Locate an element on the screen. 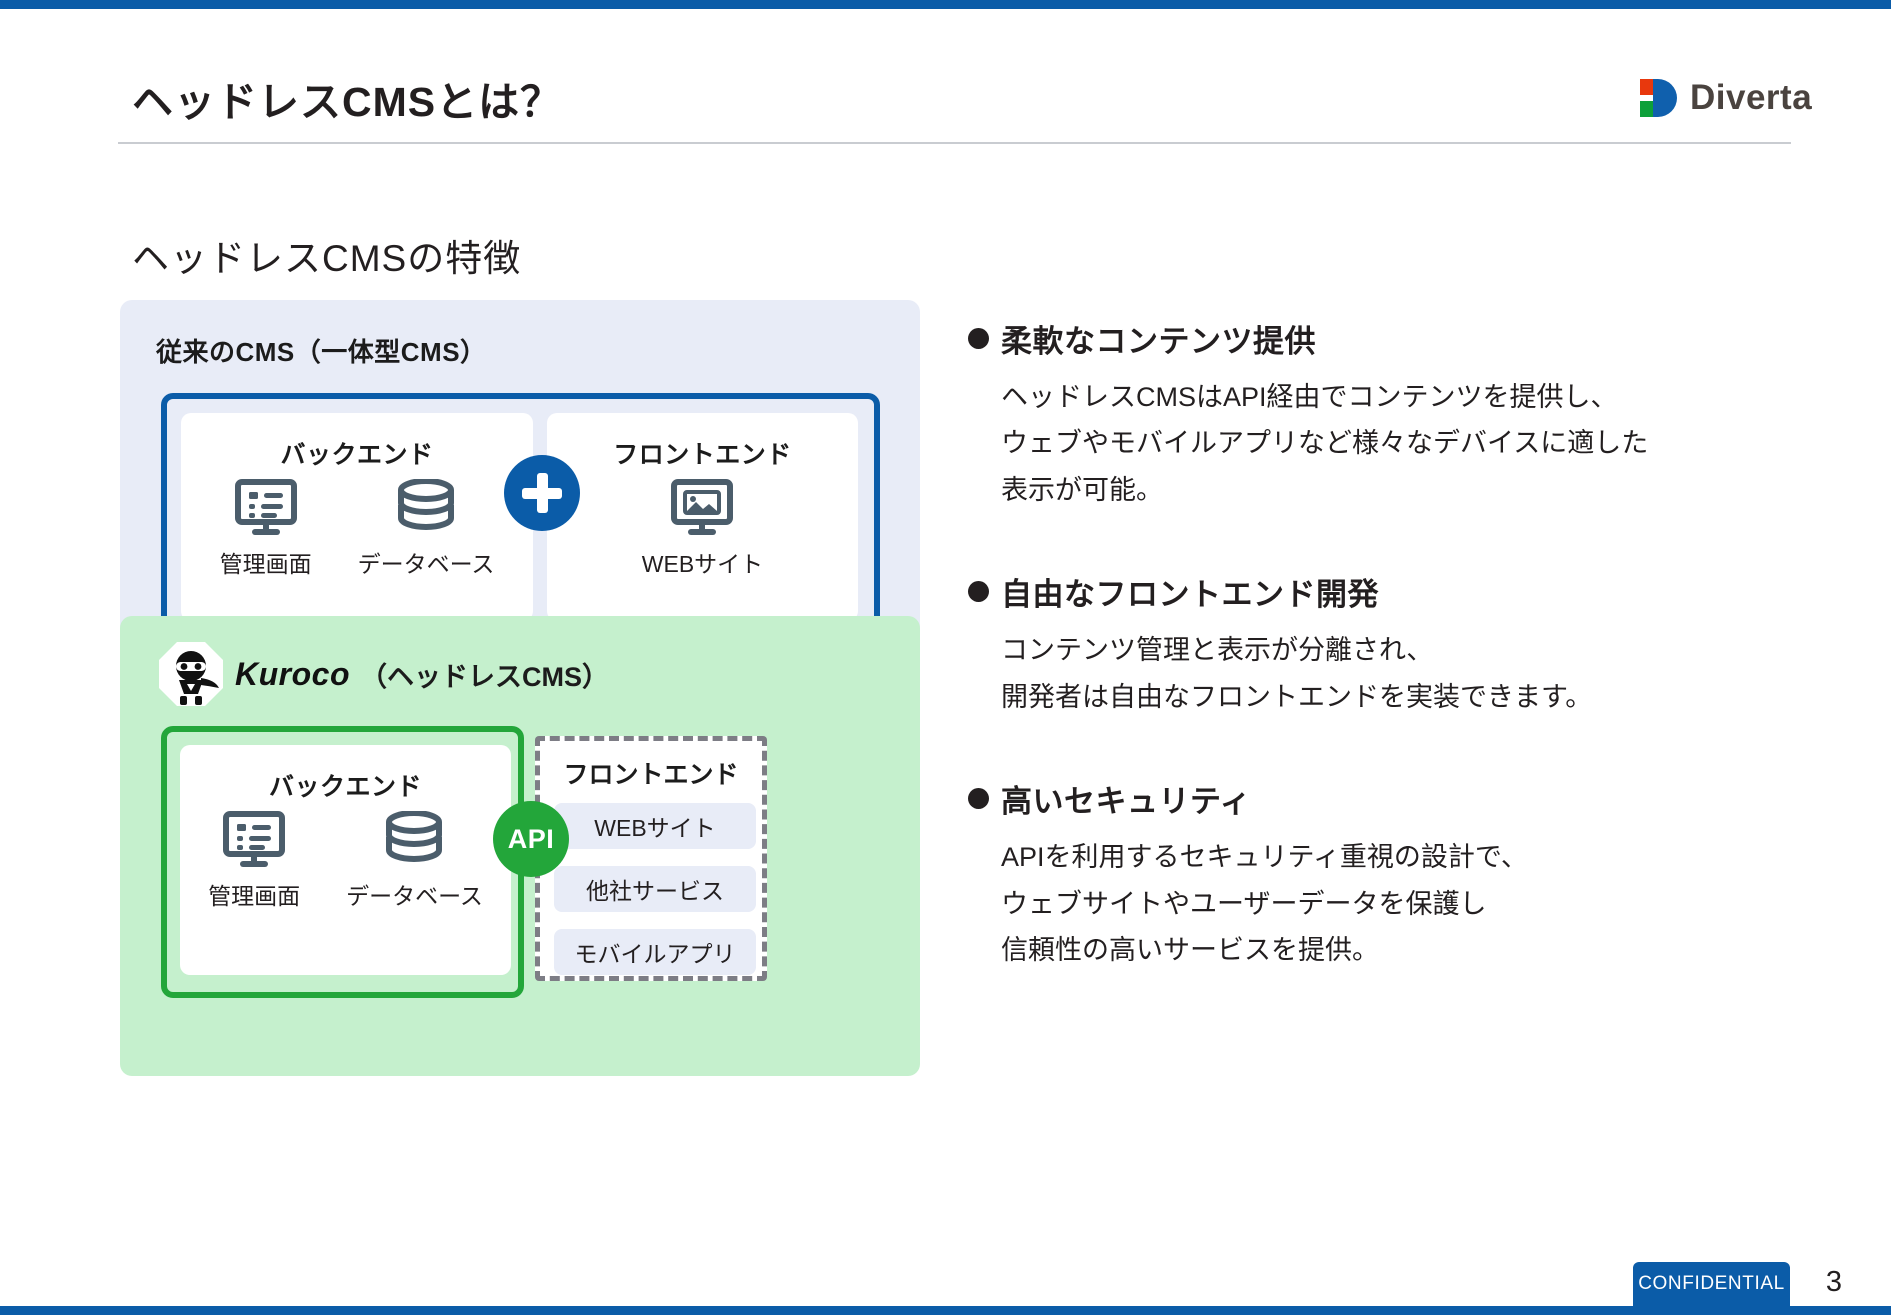 This screenshot has width=1891, height=1315. headless-backend-label: バックエンド is located at coordinates (345, 787).